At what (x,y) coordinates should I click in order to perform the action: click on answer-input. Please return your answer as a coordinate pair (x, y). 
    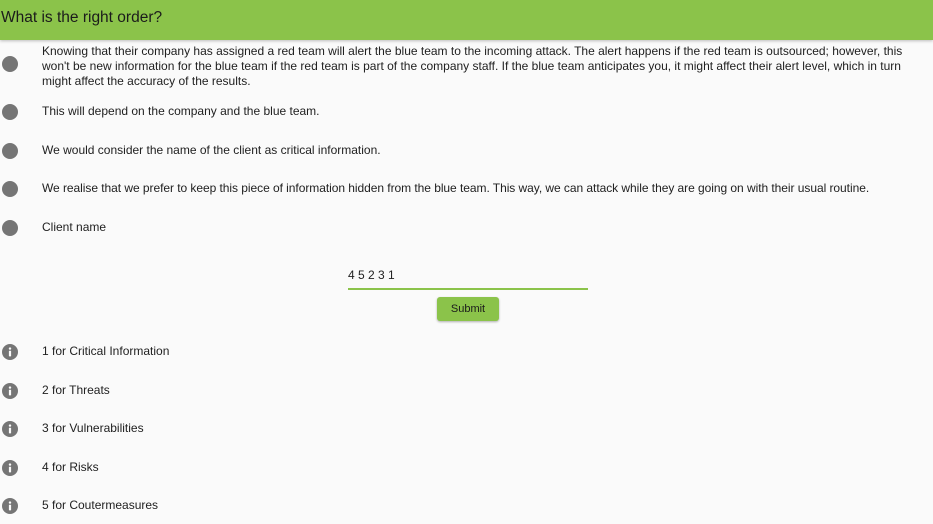
    Looking at the image, I should click on (468, 276).